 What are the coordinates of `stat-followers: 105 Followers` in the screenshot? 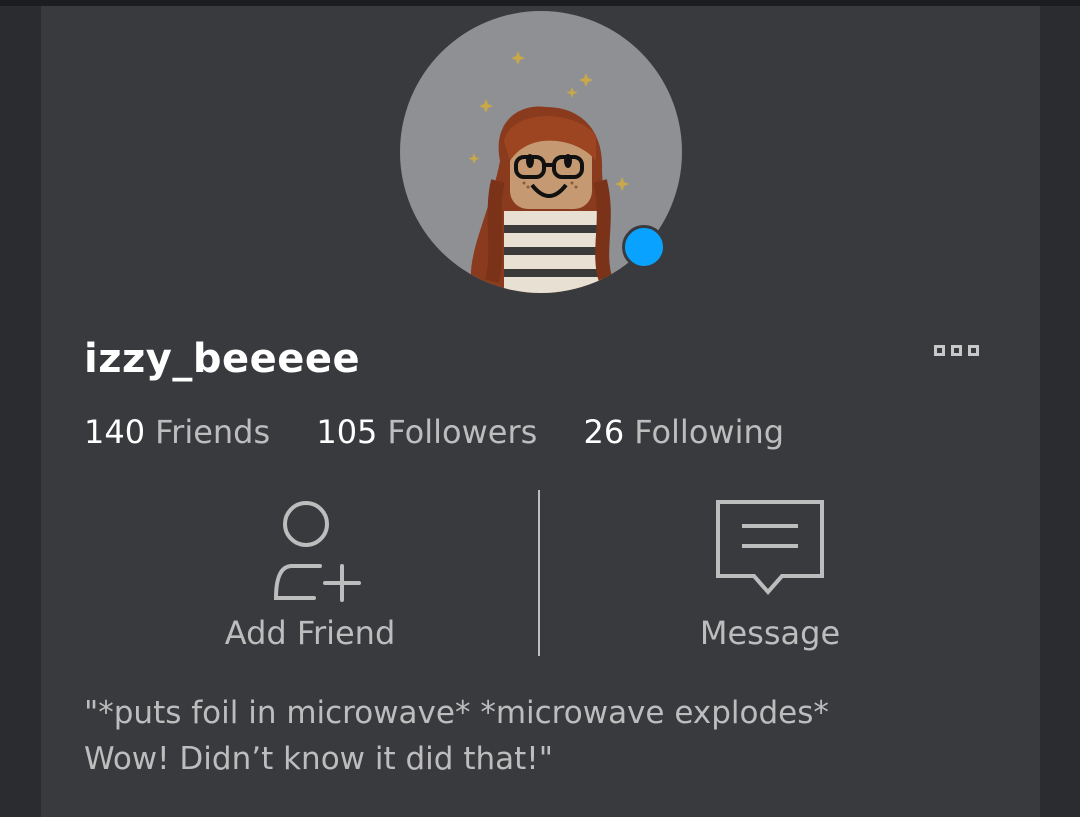 It's located at (426, 432).